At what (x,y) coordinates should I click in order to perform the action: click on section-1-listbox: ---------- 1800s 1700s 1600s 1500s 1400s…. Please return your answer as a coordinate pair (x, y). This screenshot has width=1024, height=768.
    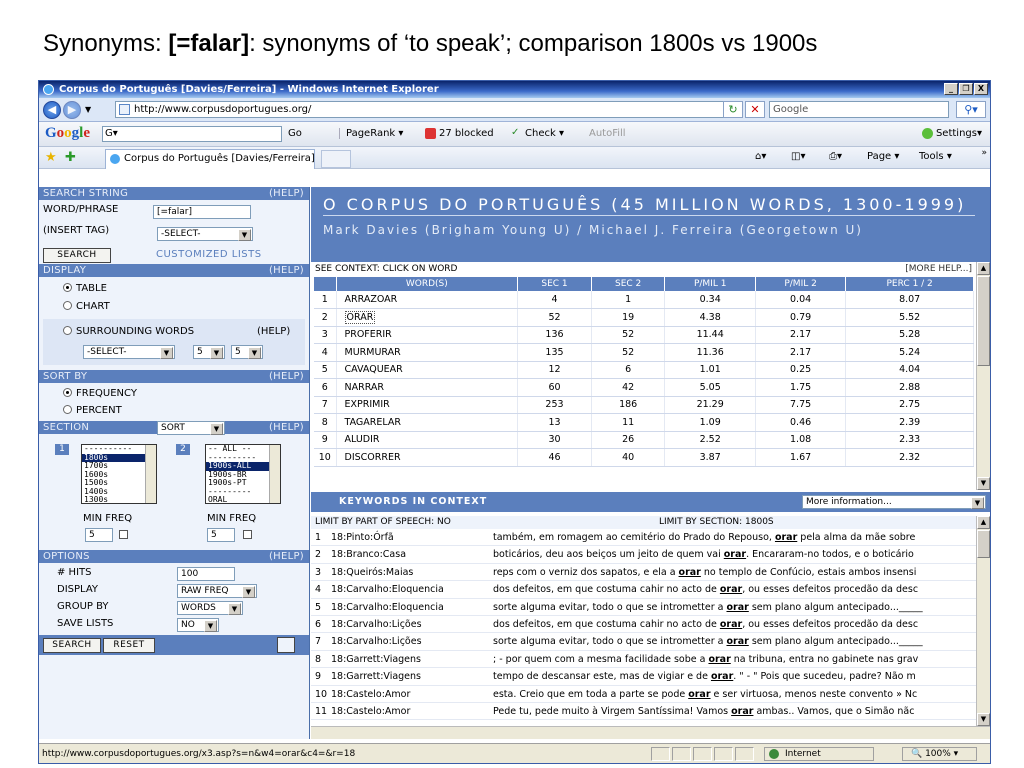
    Looking at the image, I should click on (119, 474).